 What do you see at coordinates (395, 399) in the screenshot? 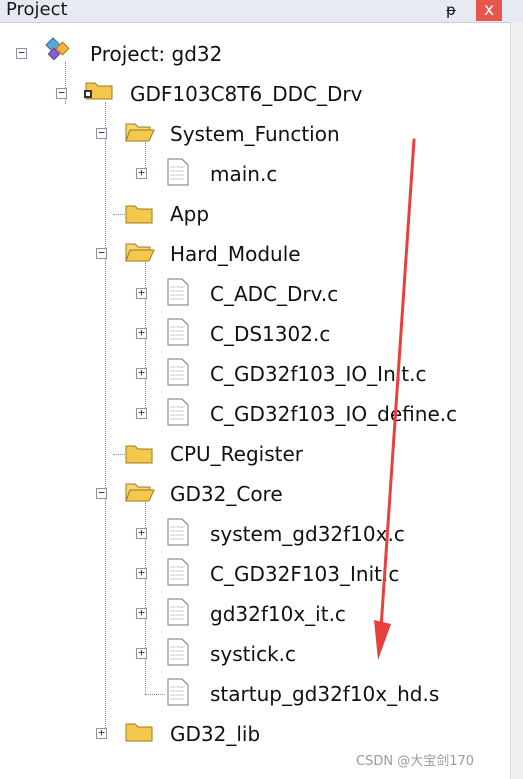
I see `annotation-arrow` at bounding box center [395, 399].